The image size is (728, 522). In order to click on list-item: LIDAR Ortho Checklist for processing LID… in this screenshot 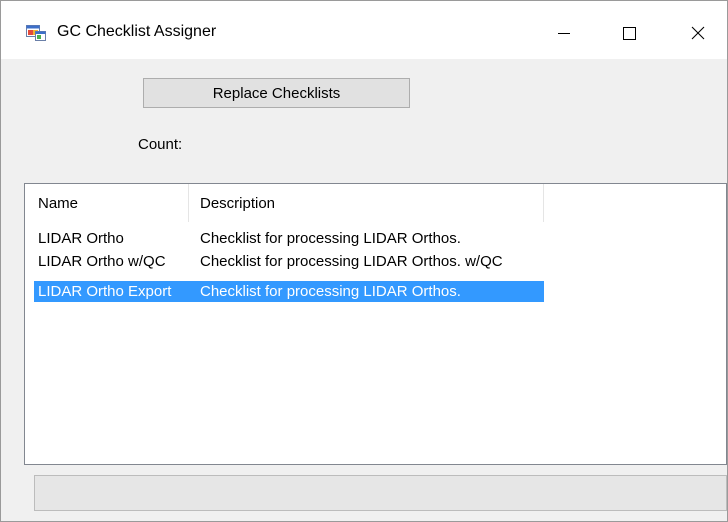, I will do `click(289, 238)`.